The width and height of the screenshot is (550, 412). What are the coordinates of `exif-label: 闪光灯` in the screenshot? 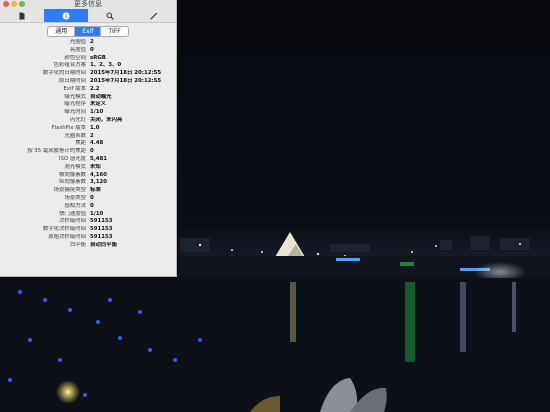 It's located at (77, 119).